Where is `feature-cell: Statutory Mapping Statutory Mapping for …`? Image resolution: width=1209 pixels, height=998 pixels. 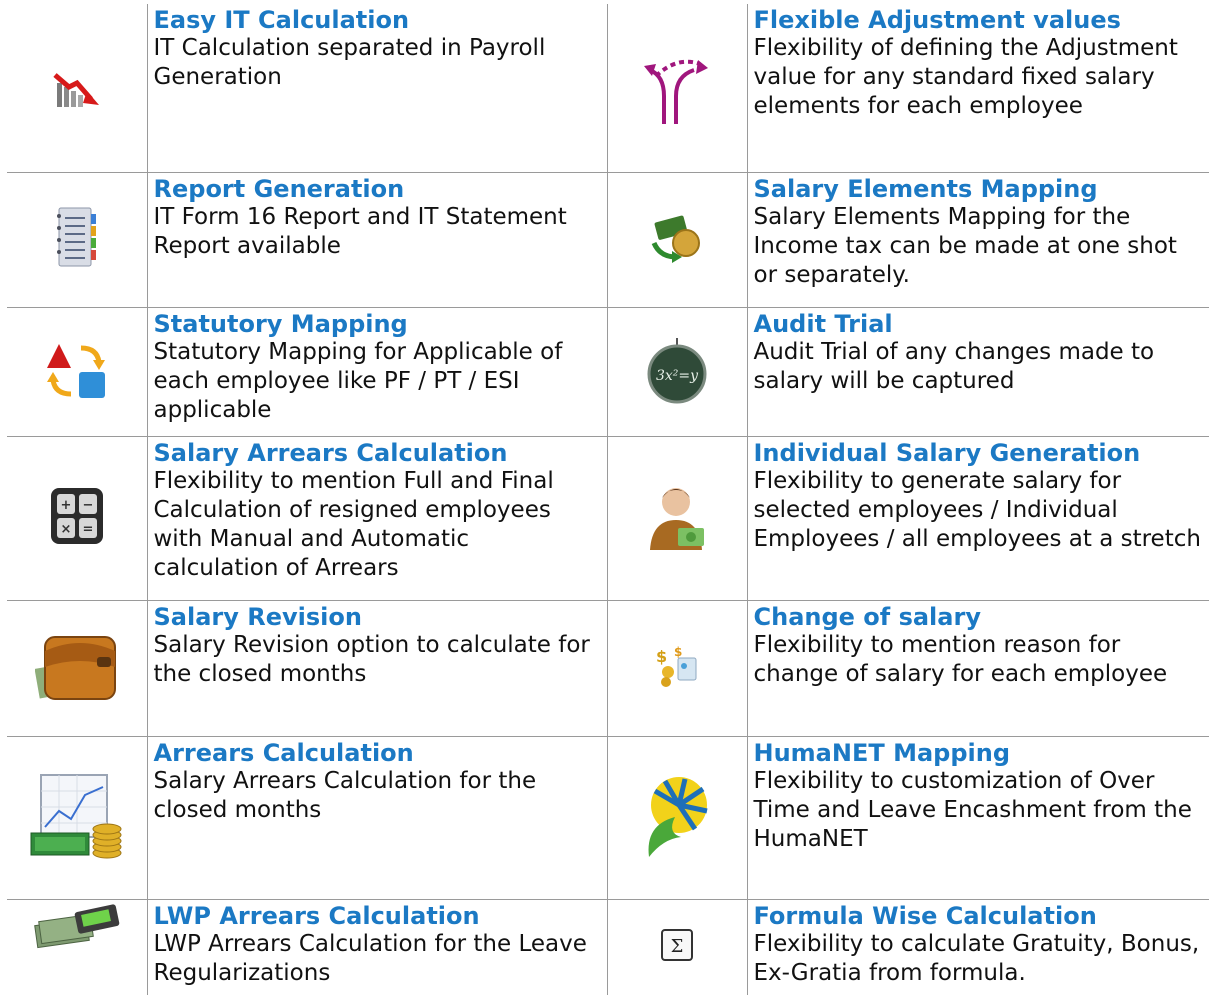
feature-cell: Statutory Mapping Statutory Mapping for … is located at coordinates (377, 371).